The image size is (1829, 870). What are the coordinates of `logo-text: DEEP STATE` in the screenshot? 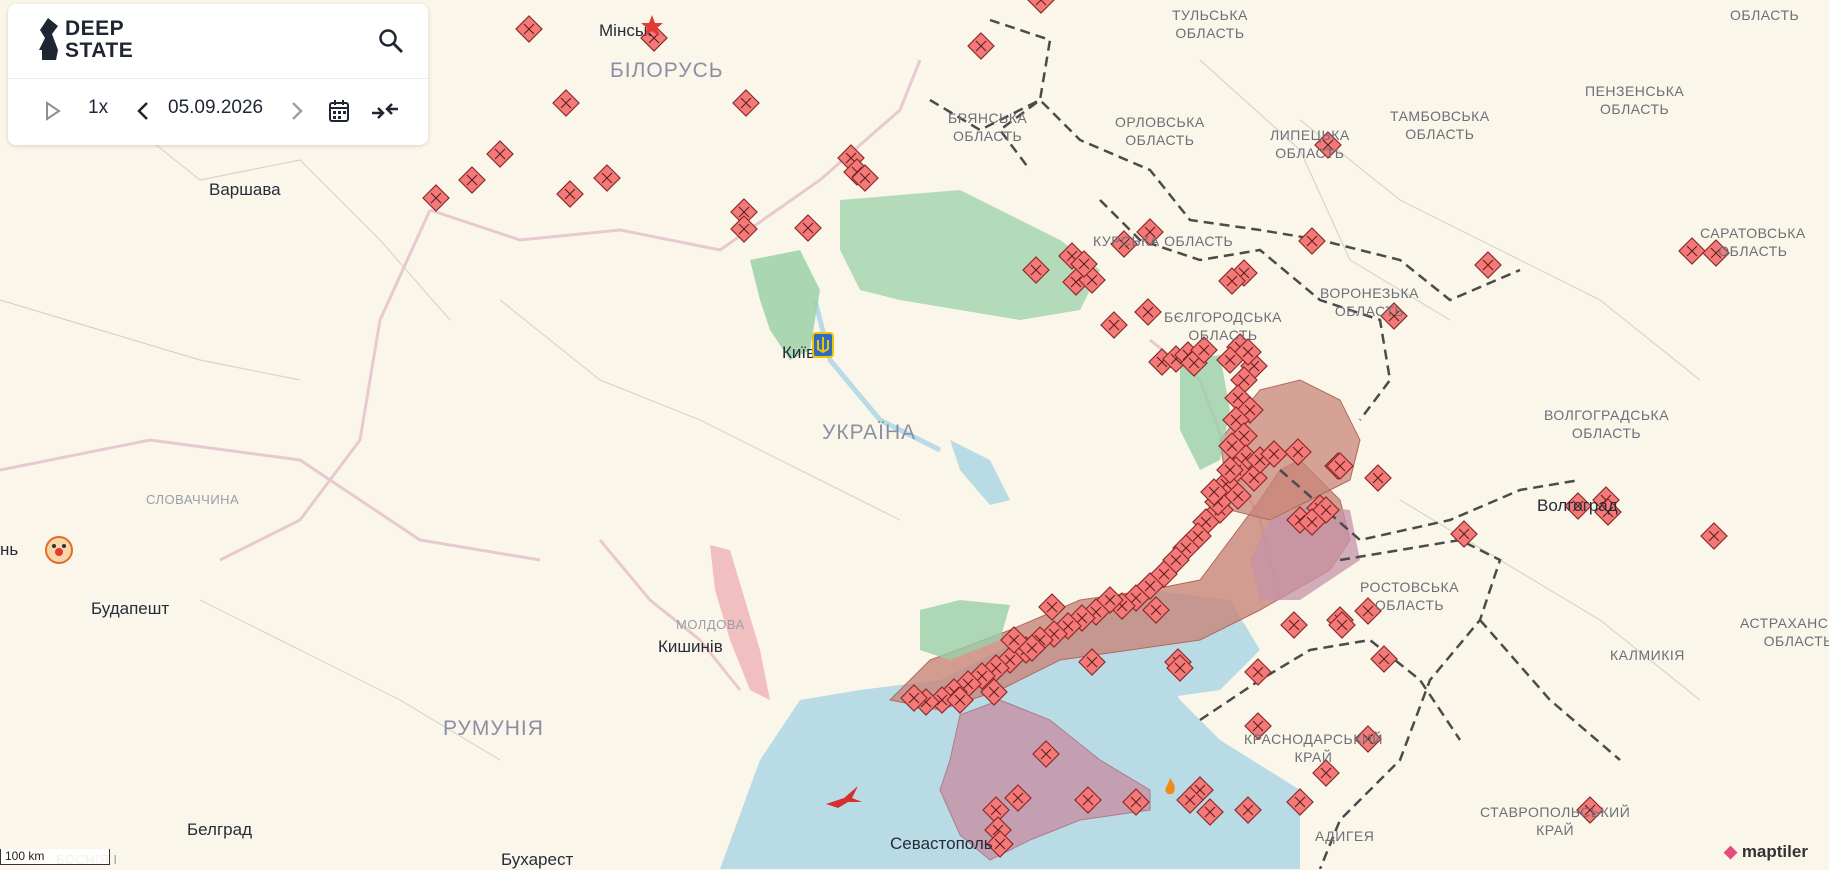 It's located at (99, 40).